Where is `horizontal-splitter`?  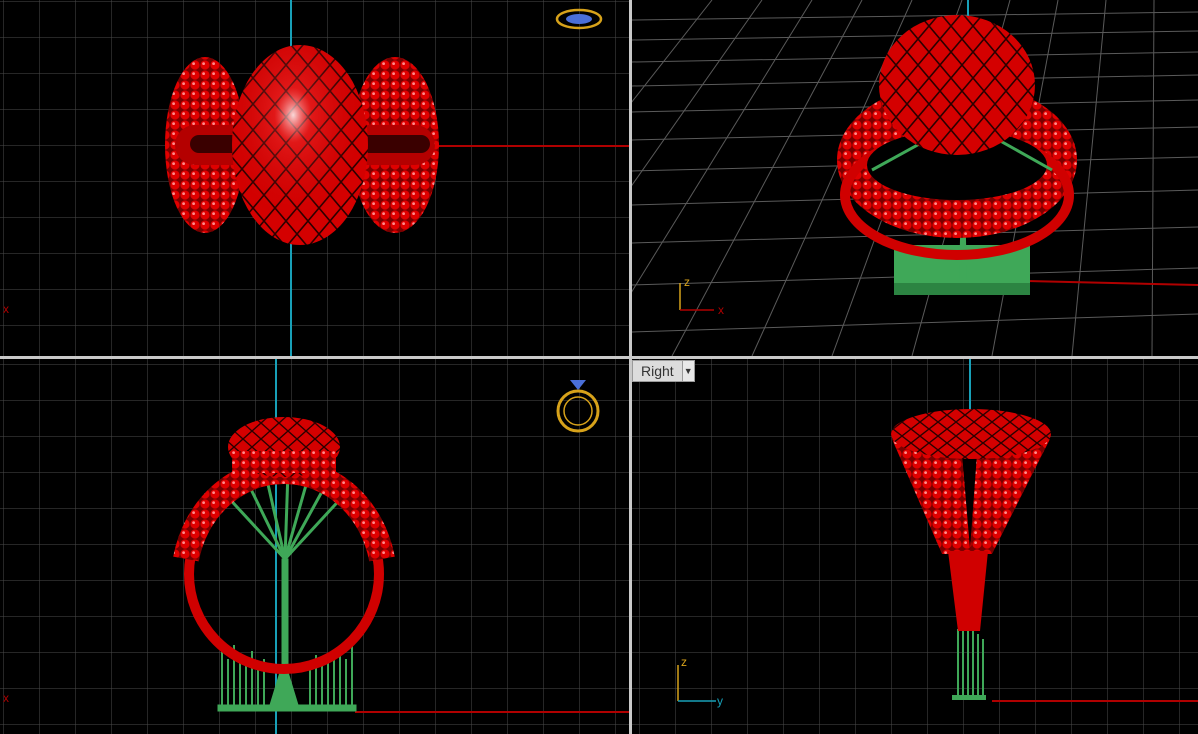
horizontal-splitter is located at coordinates (599, 357).